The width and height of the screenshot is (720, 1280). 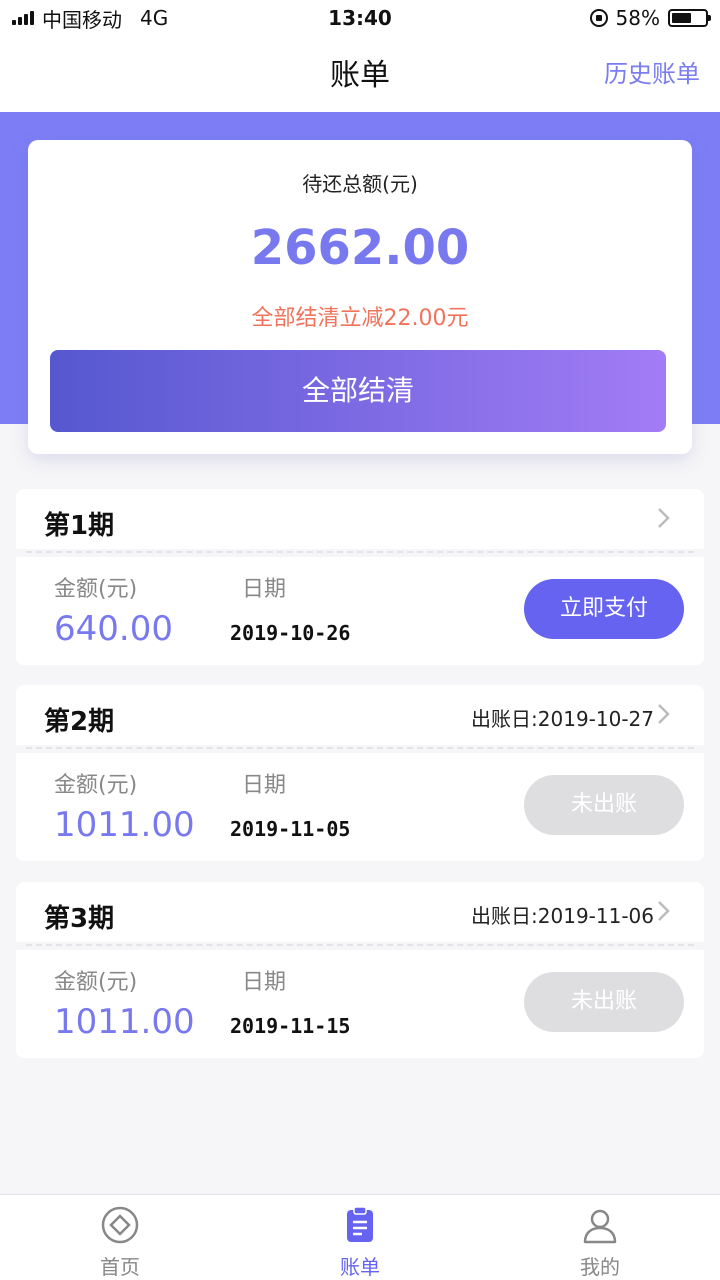 What do you see at coordinates (600, 1267) in the screenshot?
I see `tab-label: 我的` at bounding box center [600, 1267].